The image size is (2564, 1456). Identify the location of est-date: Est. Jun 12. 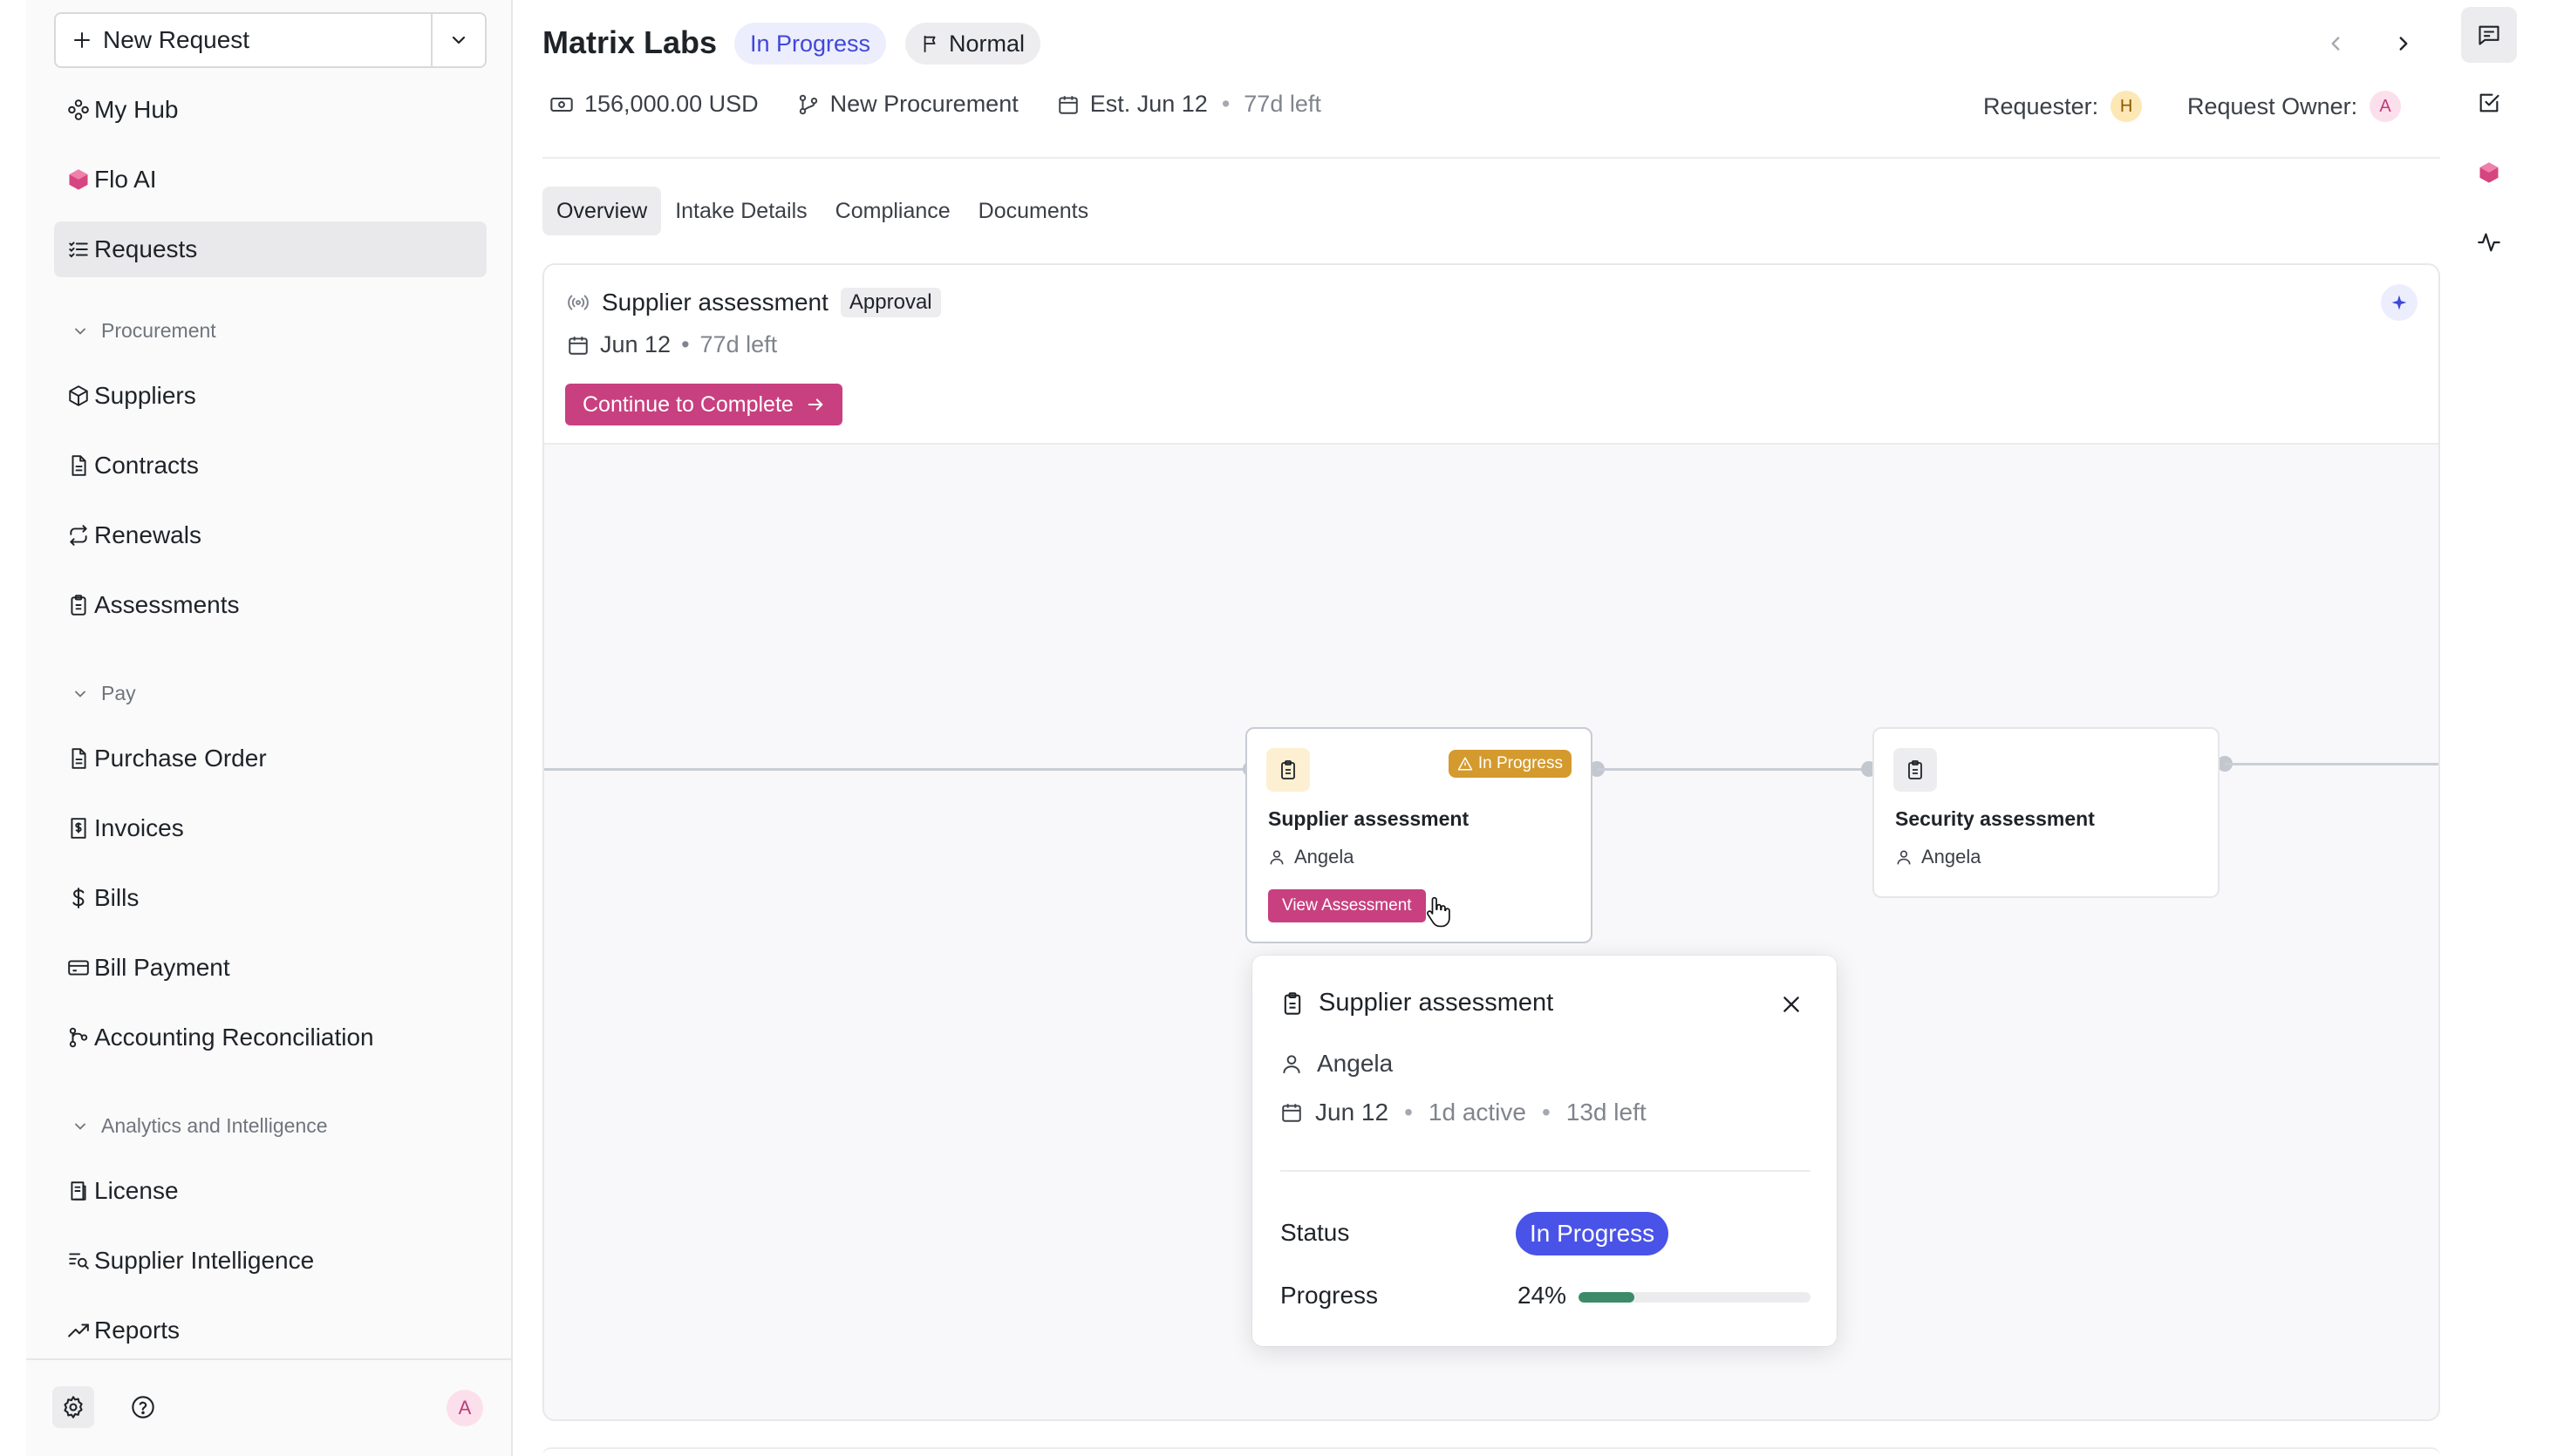
(1148, 104).